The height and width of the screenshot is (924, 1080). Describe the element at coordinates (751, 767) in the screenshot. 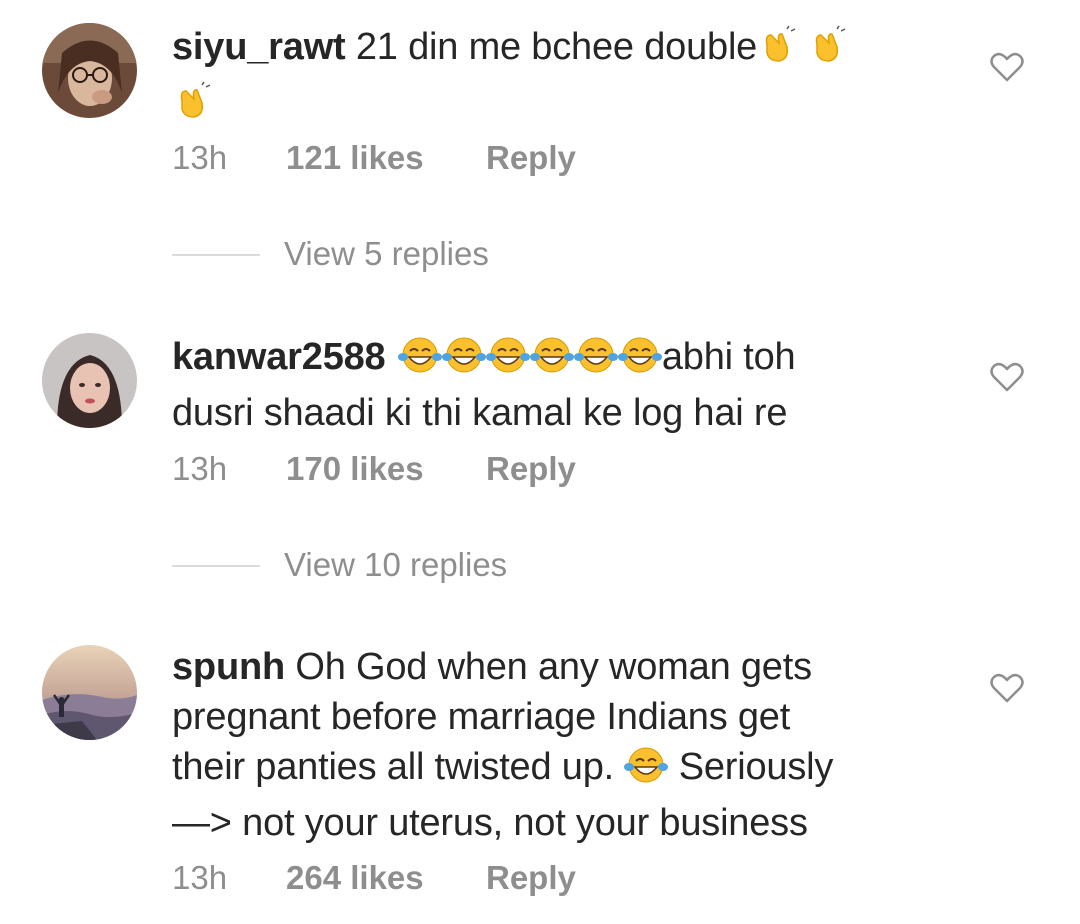

I see `comment-body: Seriously` at that location.